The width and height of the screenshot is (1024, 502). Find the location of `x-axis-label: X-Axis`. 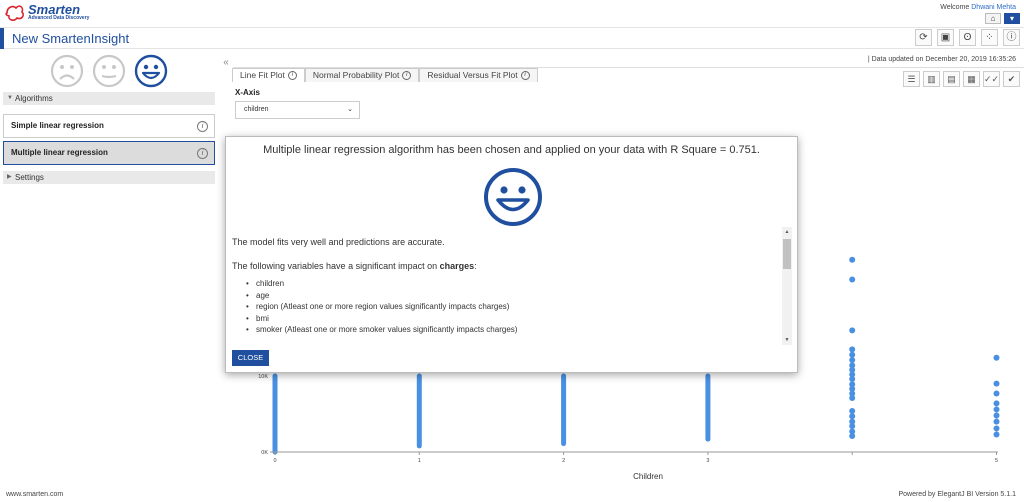

x-axis-label: X-Axis is located at coordinates (247, 92).